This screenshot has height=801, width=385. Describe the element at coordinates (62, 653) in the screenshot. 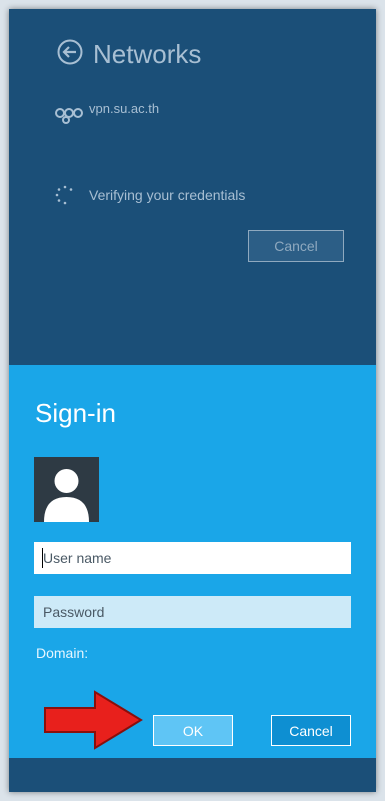

I see `domain-label: Domain:` at that location.